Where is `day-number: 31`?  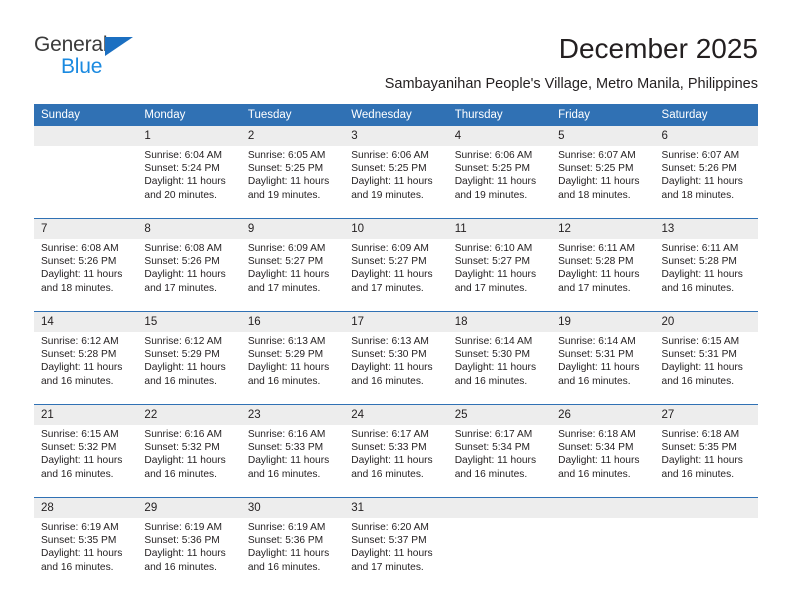
day-number: 31 is located at coordinates (396, 507).